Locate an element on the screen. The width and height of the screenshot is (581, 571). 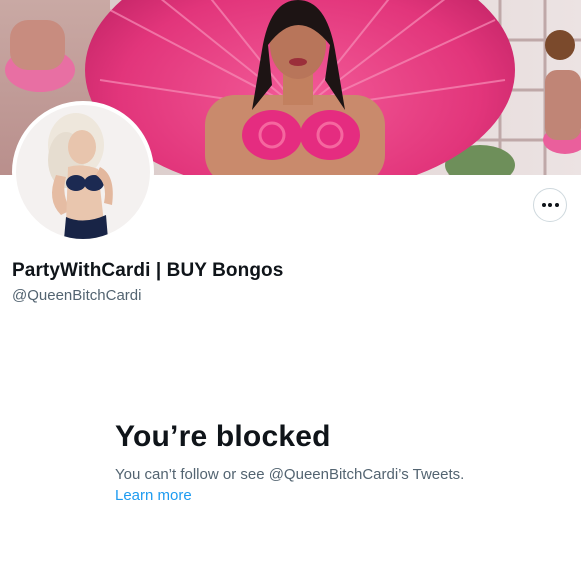
avatar-image is located at coordinates (83, 172).